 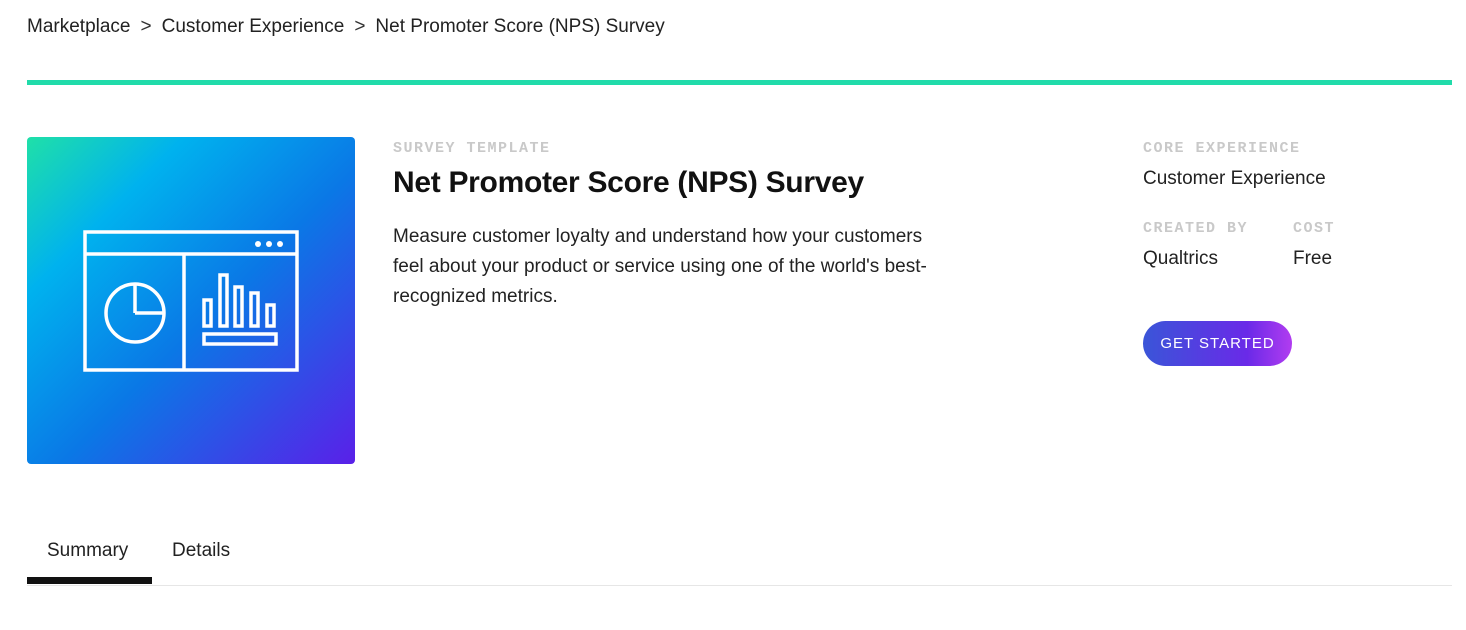 I want to click on accent-divider, so click(x=739, y=82).